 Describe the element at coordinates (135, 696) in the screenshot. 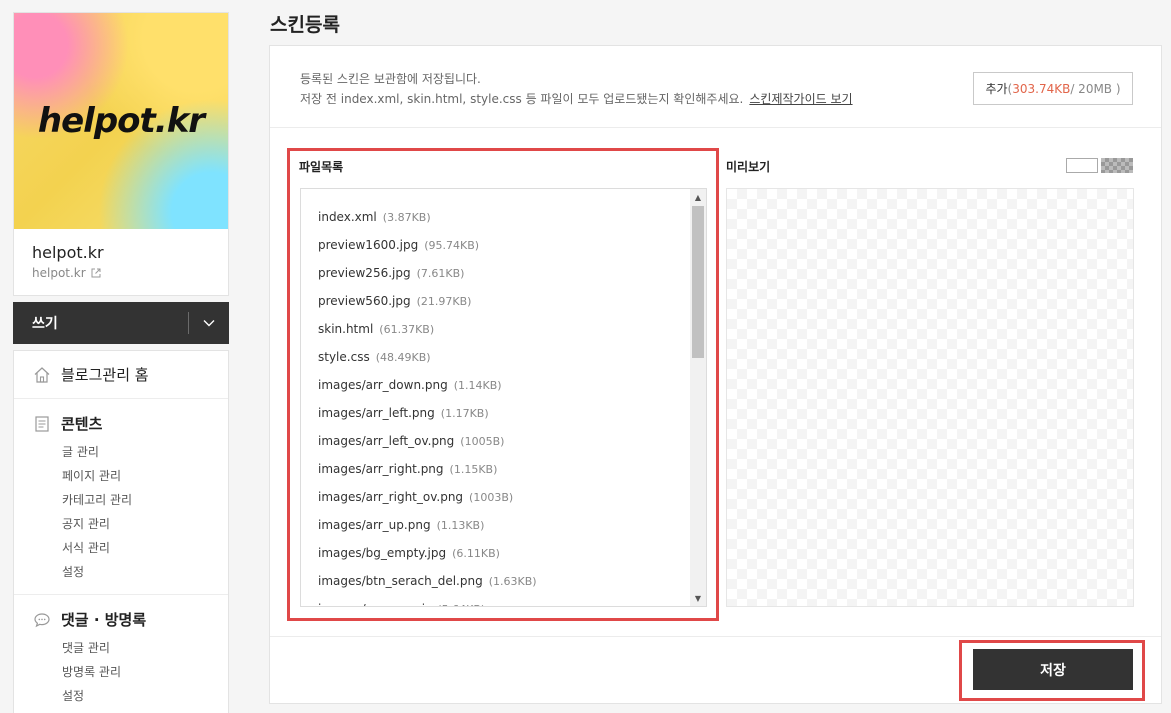

I see `submenu-comments-settings: 설정` at that location.